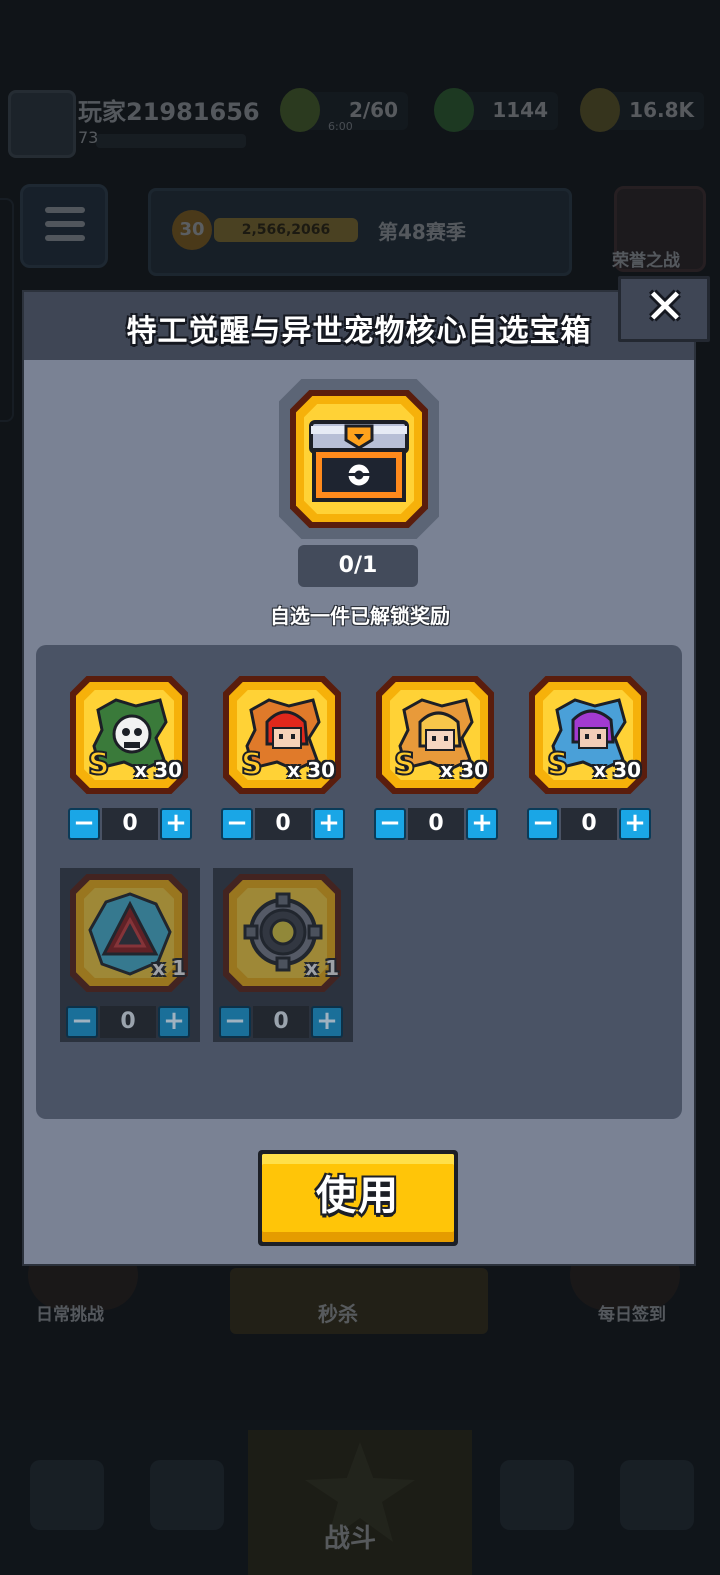 This screenshot has width=720, height=1575. I want to click on resource-gem: 1144, so click(496, 110).